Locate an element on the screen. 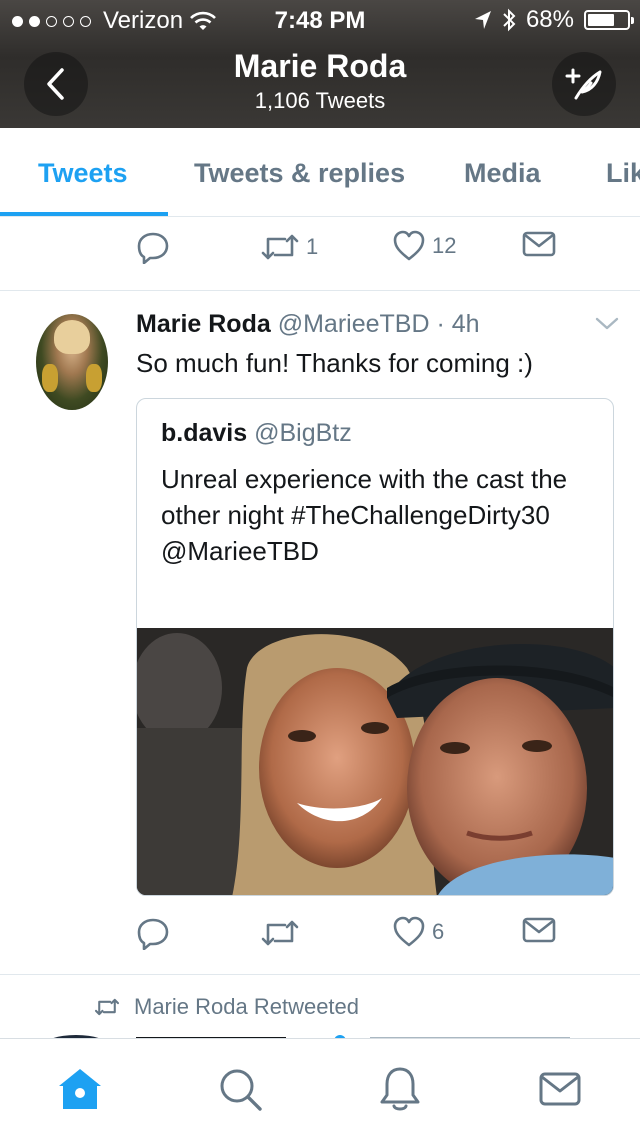 Image resolution: width=640 pixels, height=1137 pixels. home-icon is located at coordinates (80, 1089).